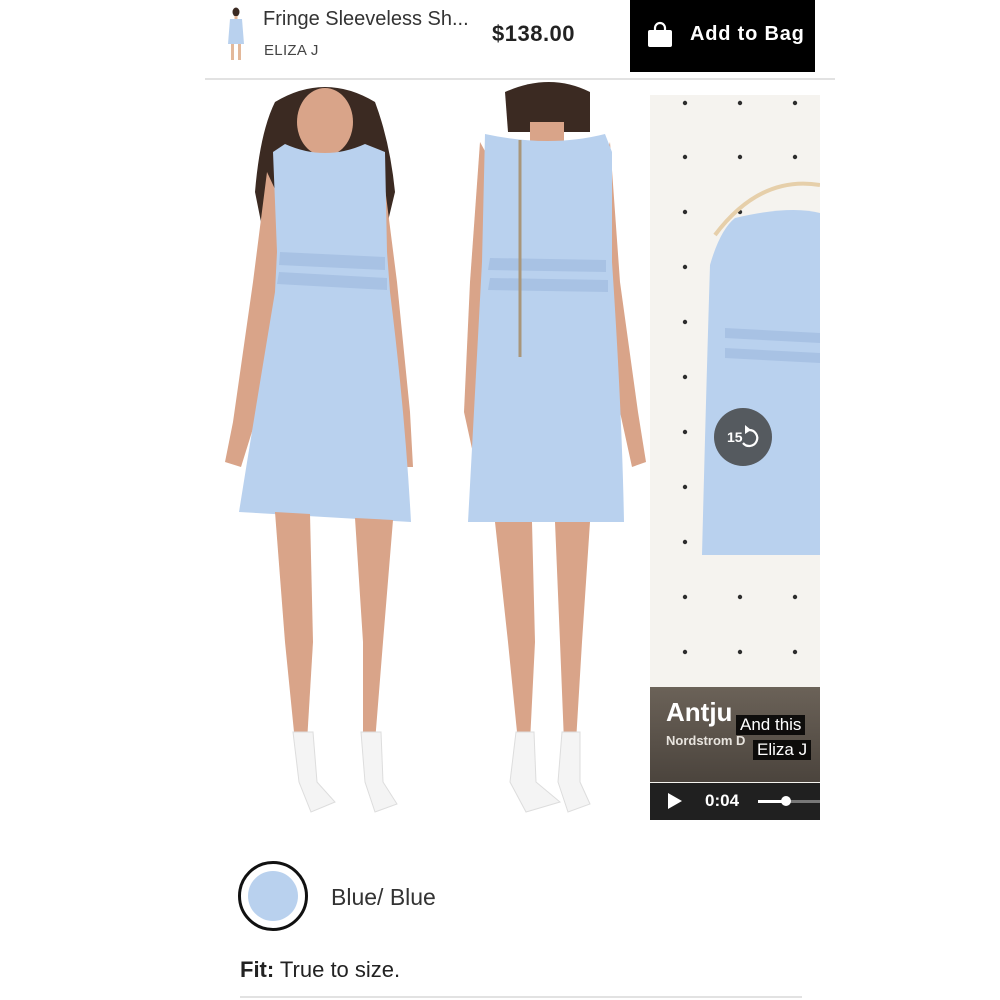  I want to click on fit-info: Fit: True to size., so click(320, 970).